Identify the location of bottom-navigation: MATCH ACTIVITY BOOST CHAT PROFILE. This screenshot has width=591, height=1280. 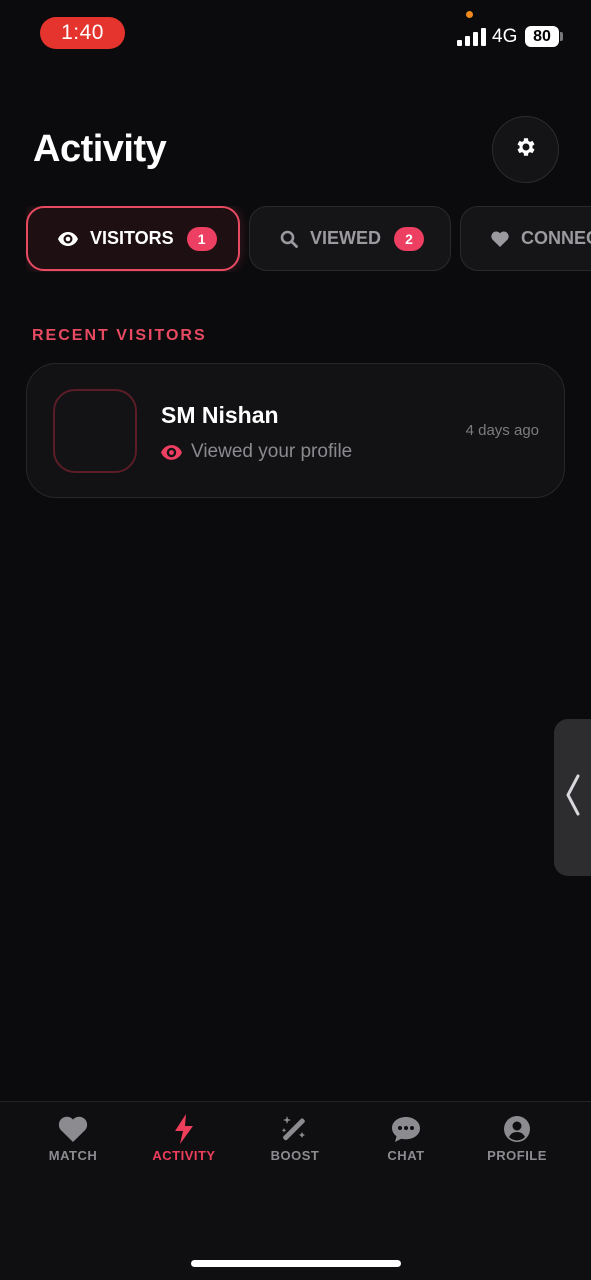
(295, 1190).